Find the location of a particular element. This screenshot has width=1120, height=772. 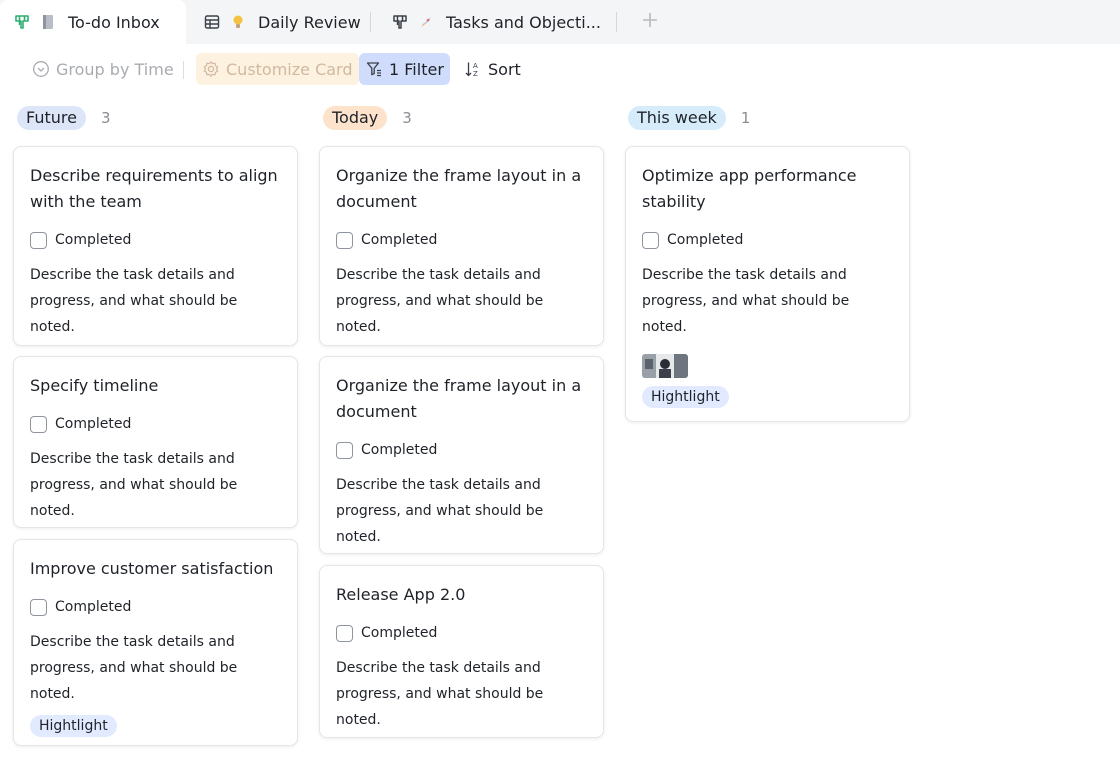

sort-button: AZ Sort is located at coordinates (492, 69).